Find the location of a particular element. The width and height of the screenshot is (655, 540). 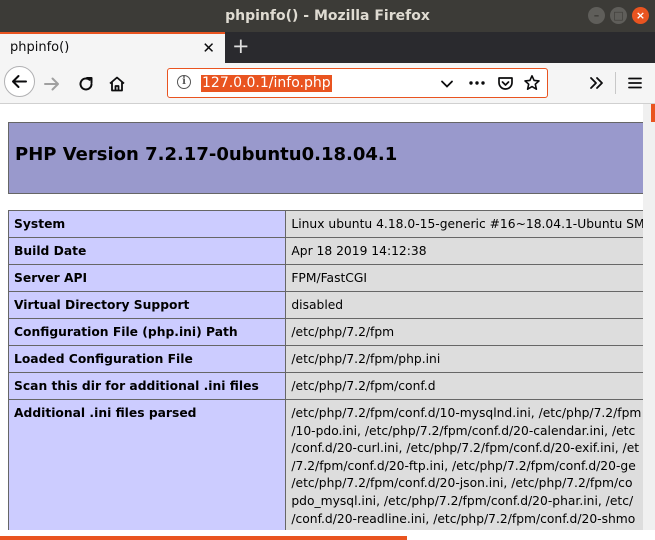

maximize-icon: □ is located at coordinates (618, 15).